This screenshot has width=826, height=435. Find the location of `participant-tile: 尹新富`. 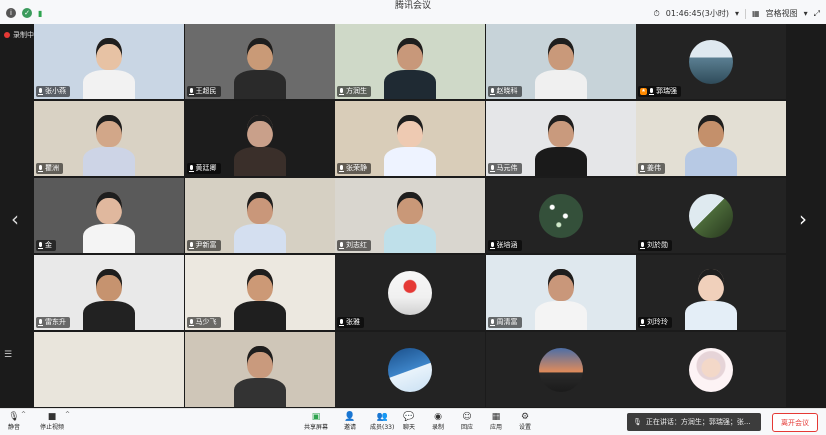

participant-tile: 尹新富 is located at coordinates (259, 215).